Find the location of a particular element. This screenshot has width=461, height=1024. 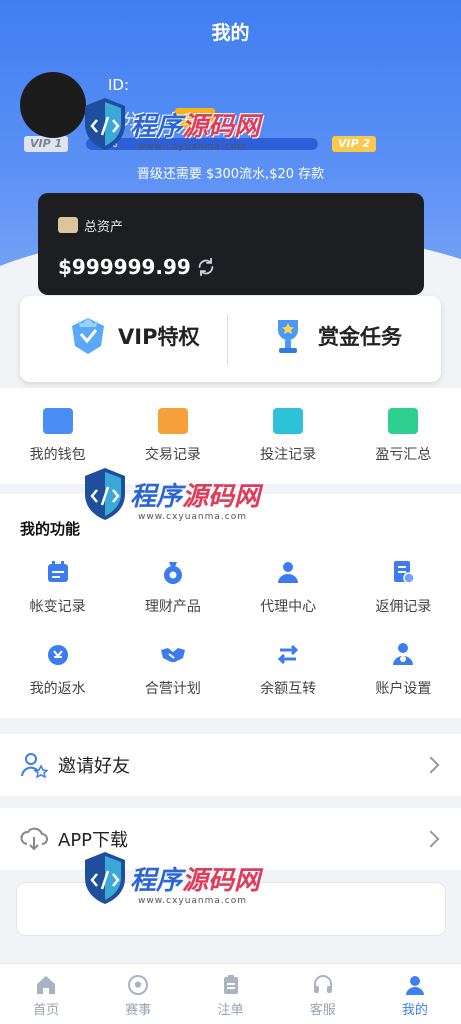

bottom-tab-bar: 首页 赛事 注单 客服 我的 is located at coordinates (230, 993).